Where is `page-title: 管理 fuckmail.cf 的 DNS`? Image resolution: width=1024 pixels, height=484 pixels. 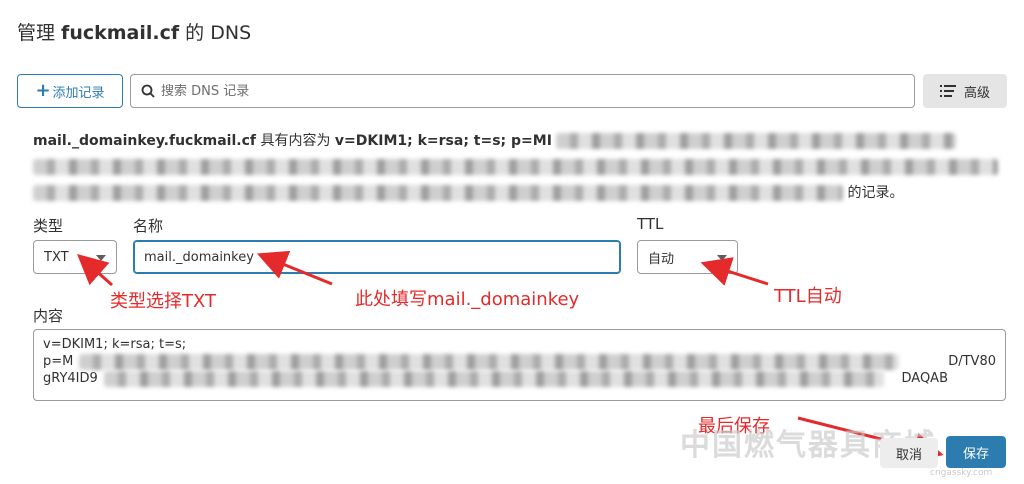
page-title: 管理 fuckmail.cf 的 DNS is located at coordinates (134, 31).